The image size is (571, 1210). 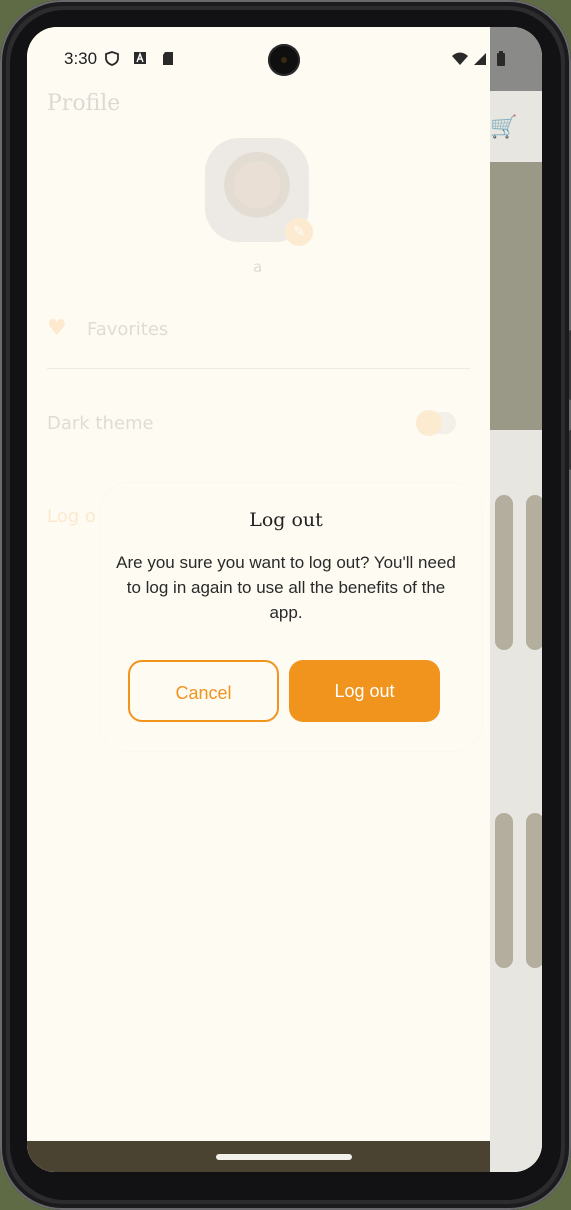 What do you see at coordinates (504, 127) in the screenshot?
I see `cart-icon: 🛒` at bounding box center [504, 127].